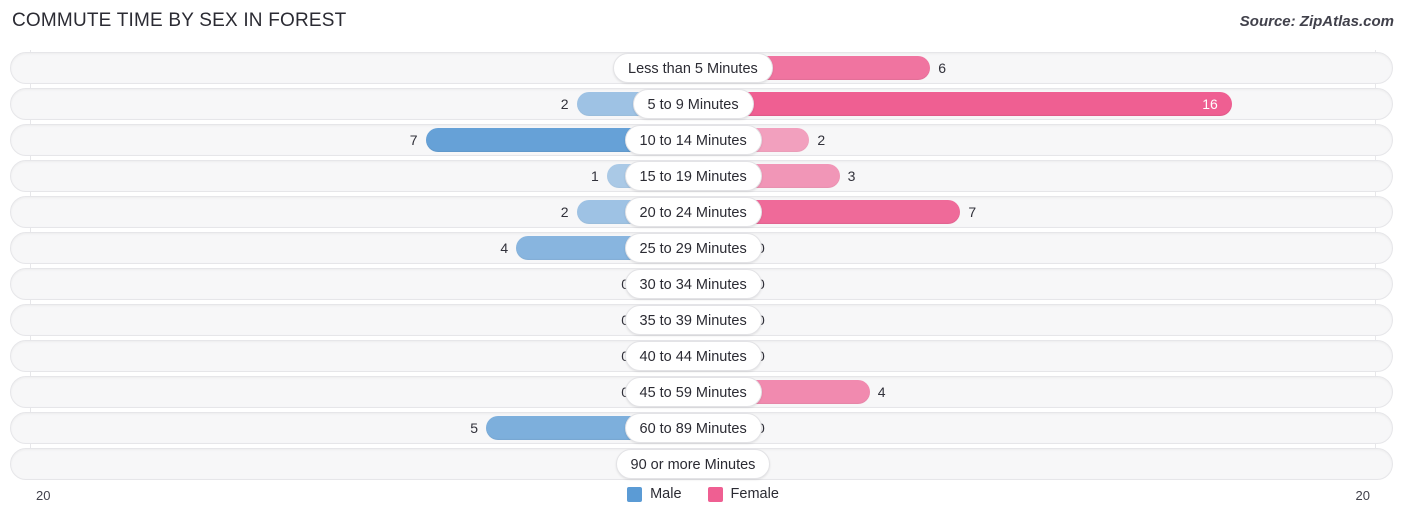  What do you see at coordinates (179, 20) in the screenshot?
I see `page-title: COMMUTE TIME BY SEX IN FOREST` at bounding box center [179, 20].